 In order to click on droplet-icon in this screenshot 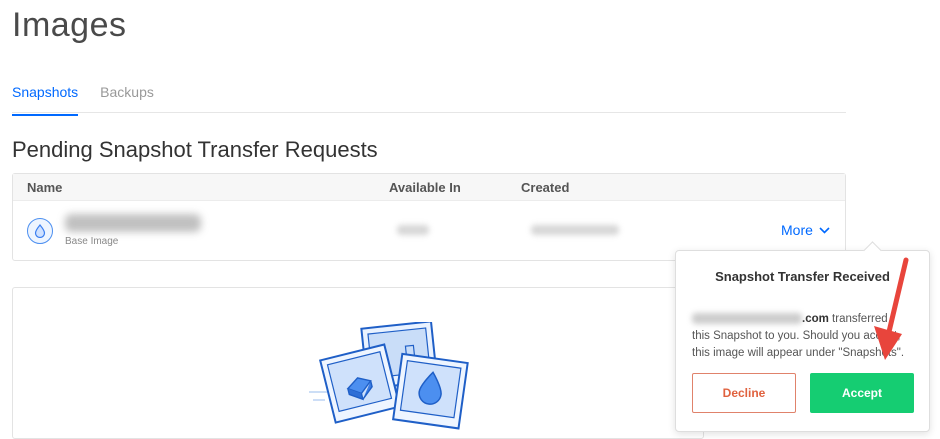, I will do `click(40, 231)`.